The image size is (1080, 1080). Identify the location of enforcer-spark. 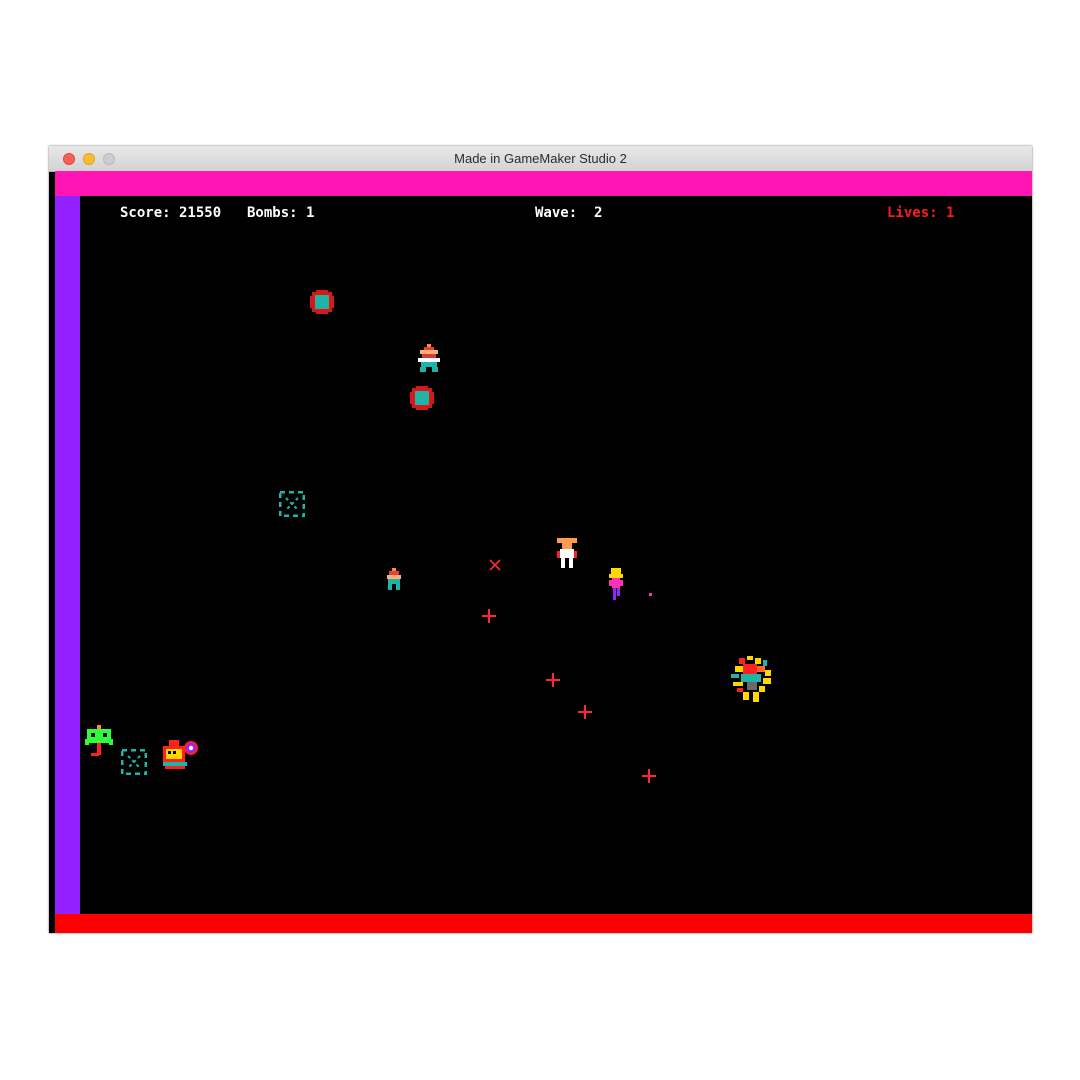
(651, 595).